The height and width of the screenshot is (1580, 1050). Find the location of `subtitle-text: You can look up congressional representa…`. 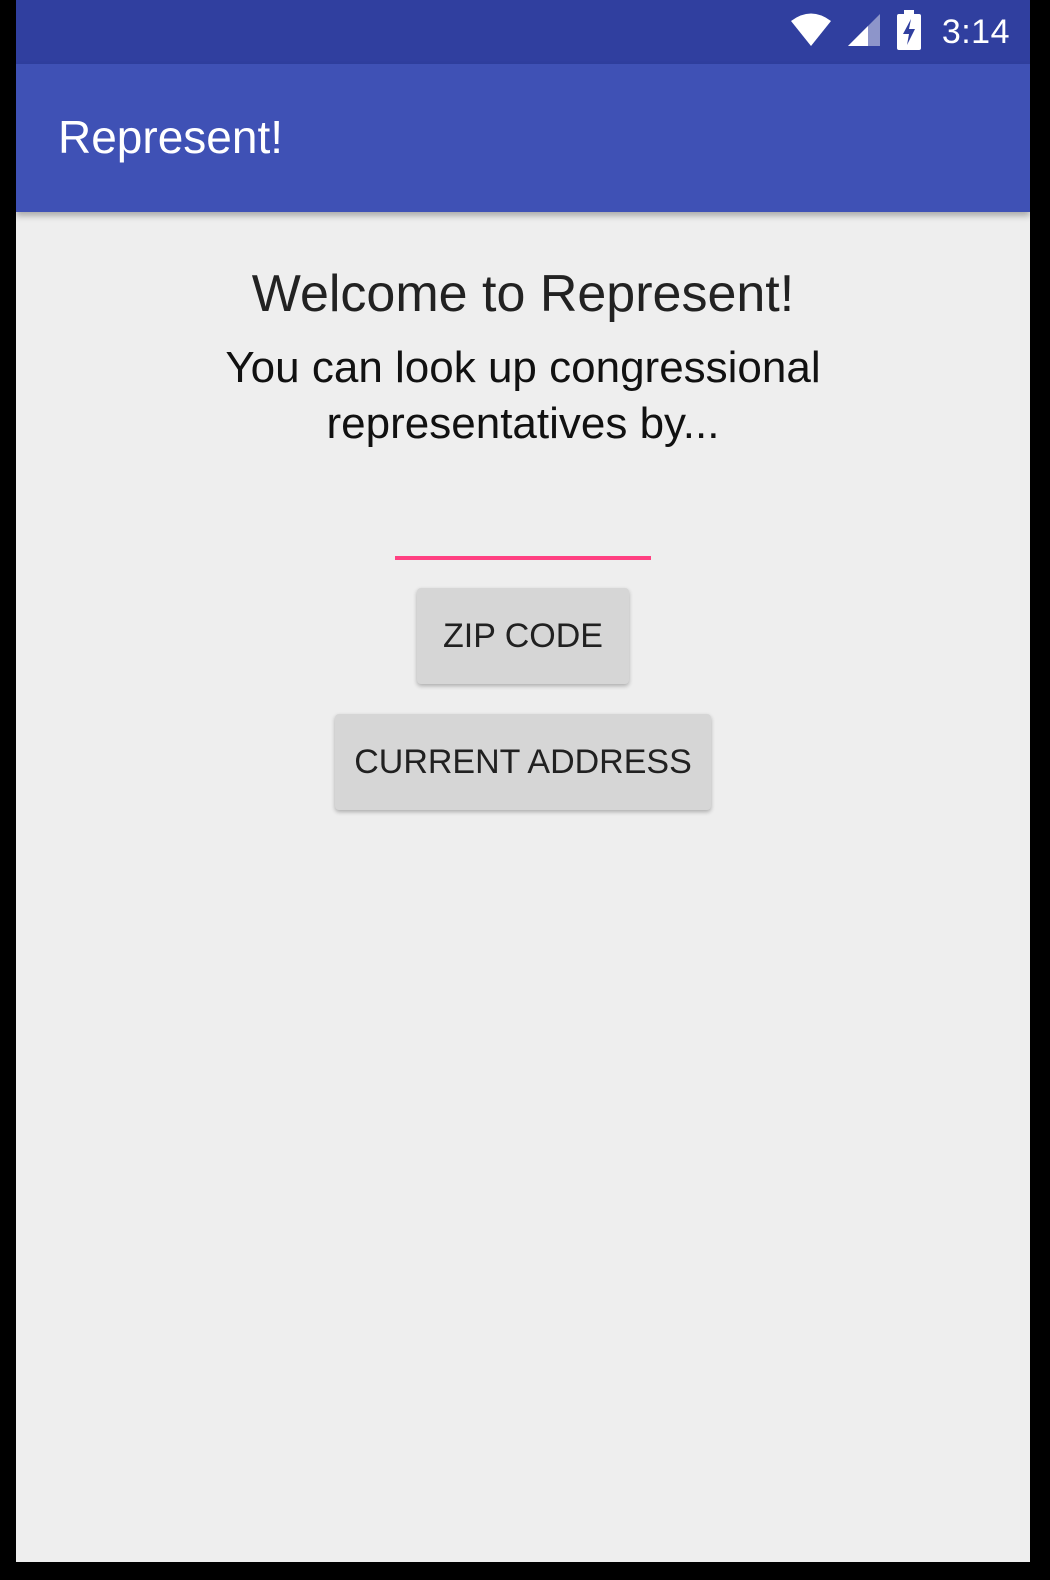

subtitle-text: You can look up congressional representa… is located at coordinates (523, 395).